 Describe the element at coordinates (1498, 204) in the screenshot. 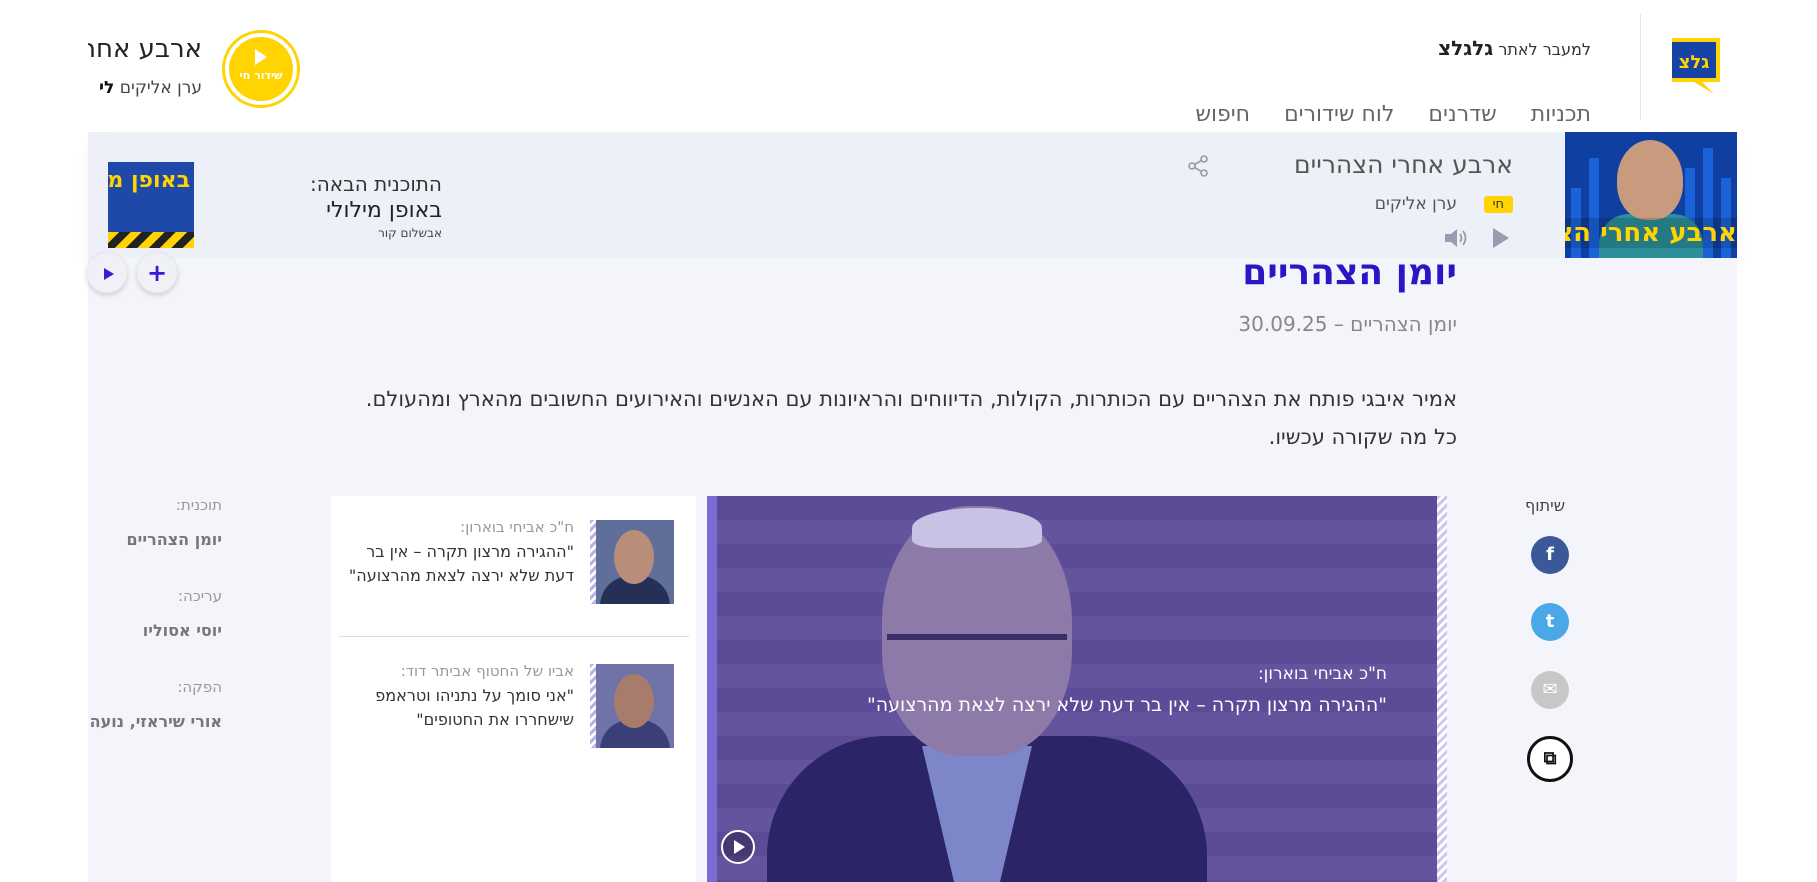

I see `live-tag: חי` at that location.